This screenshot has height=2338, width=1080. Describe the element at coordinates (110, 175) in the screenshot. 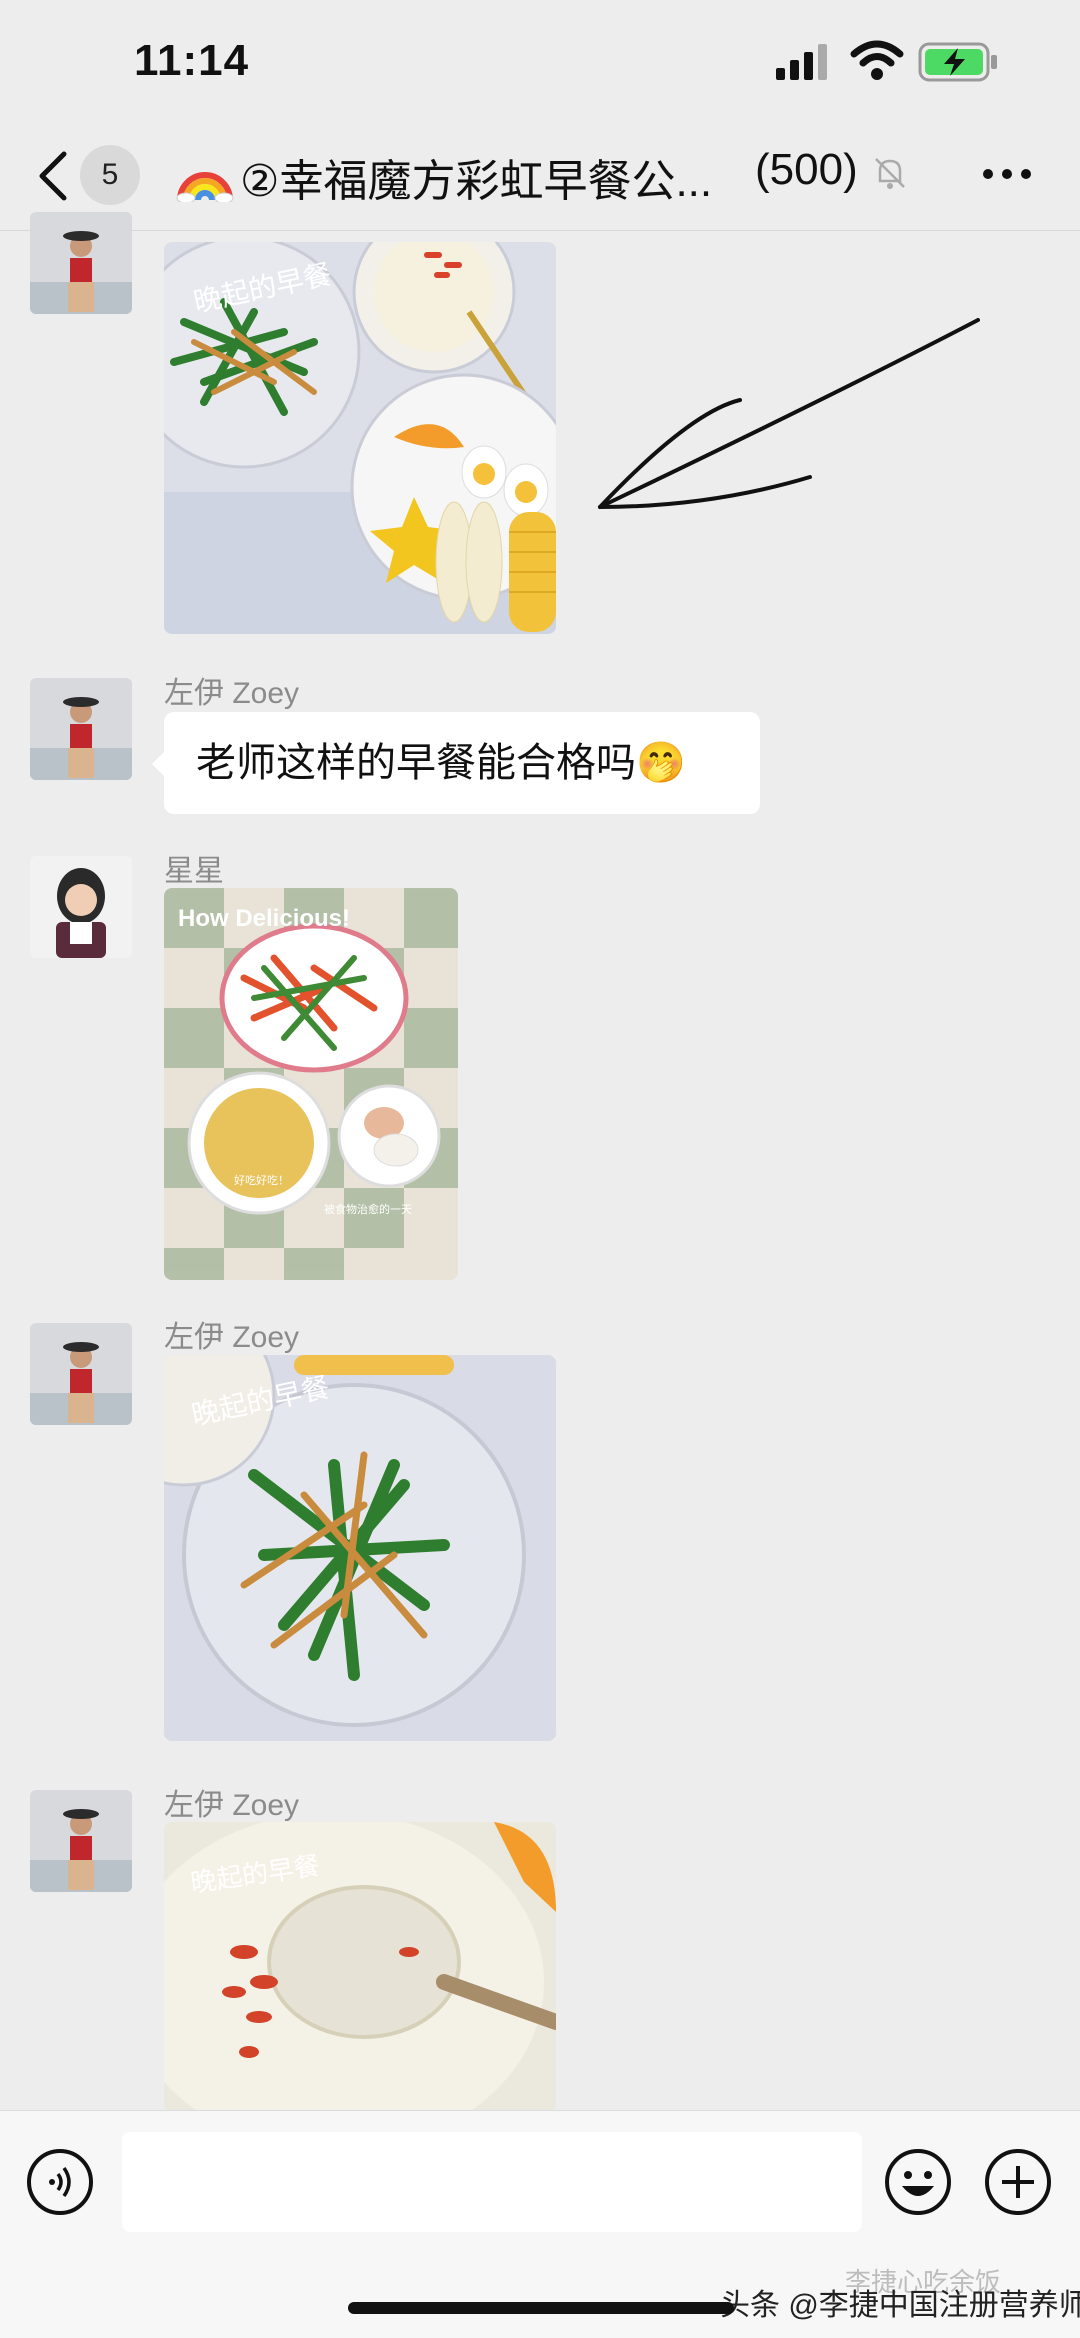

I see `unread-count-badge: 5` at that location.